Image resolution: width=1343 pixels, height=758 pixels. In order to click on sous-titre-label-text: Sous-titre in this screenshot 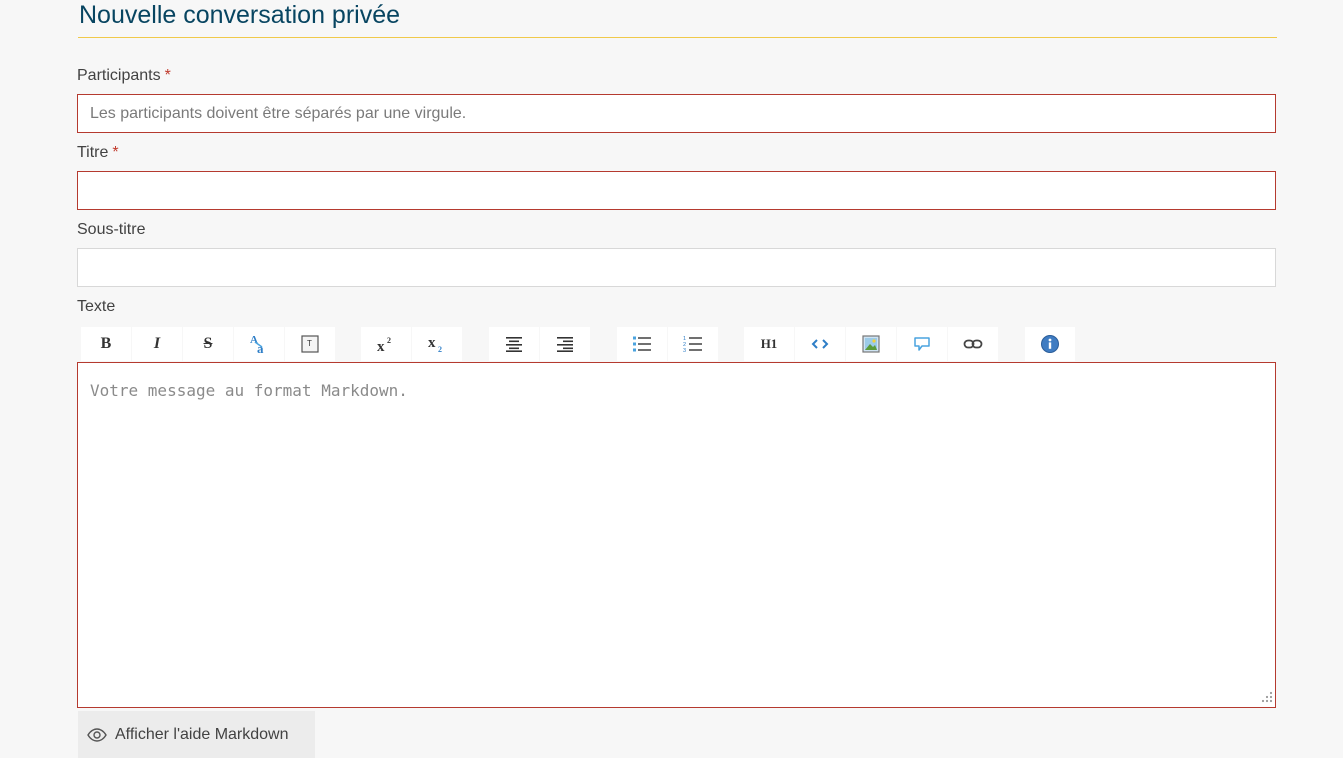, I will do `click(111, 229)`.